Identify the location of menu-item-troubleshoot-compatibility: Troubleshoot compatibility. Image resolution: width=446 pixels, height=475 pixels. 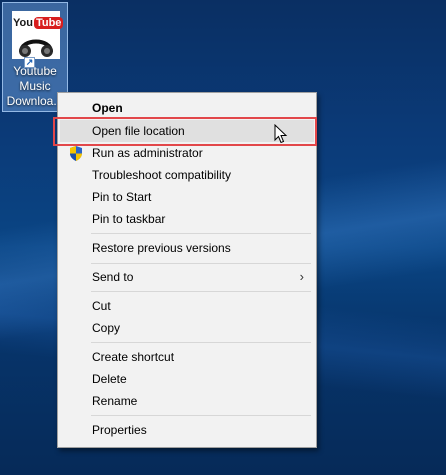
(187, 175).